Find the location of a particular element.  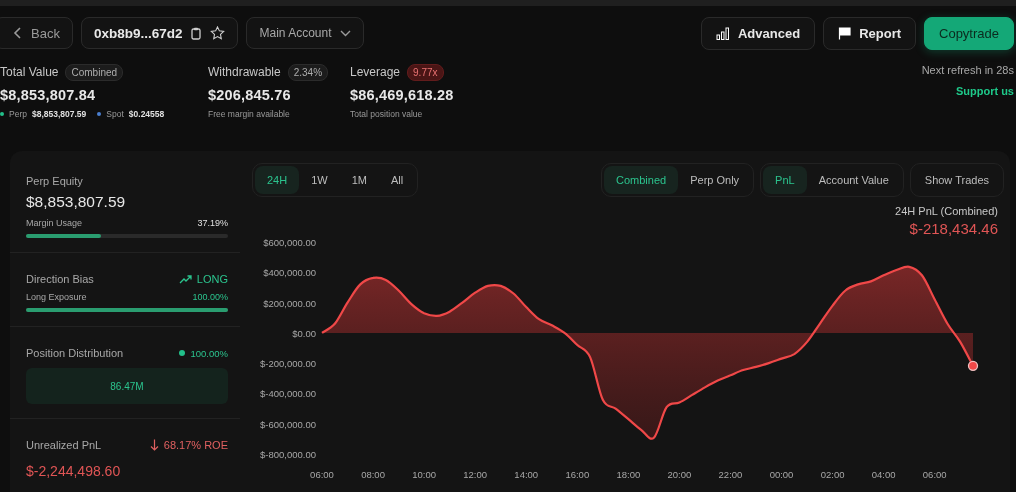

breakdown-label: Spot is located at coordinates (115, 114).